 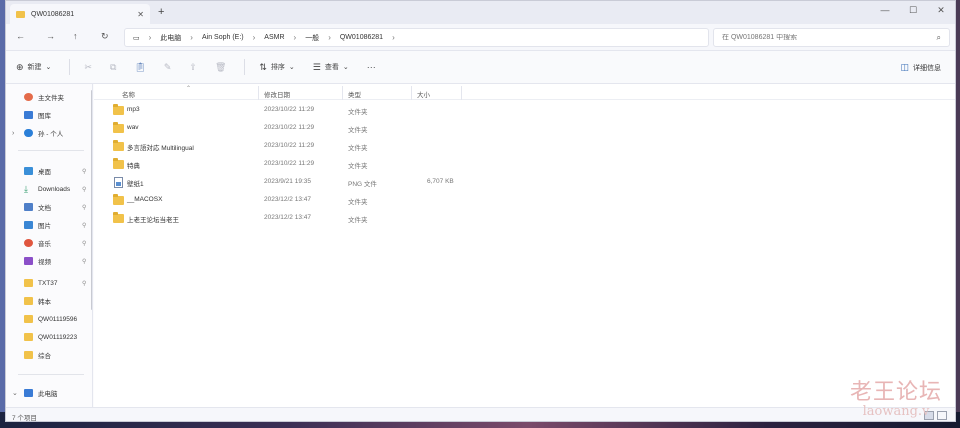 What do you see at coordinates (28, 261) in the screenshot?
I see `video-icon` at bounding box center [28, 261].